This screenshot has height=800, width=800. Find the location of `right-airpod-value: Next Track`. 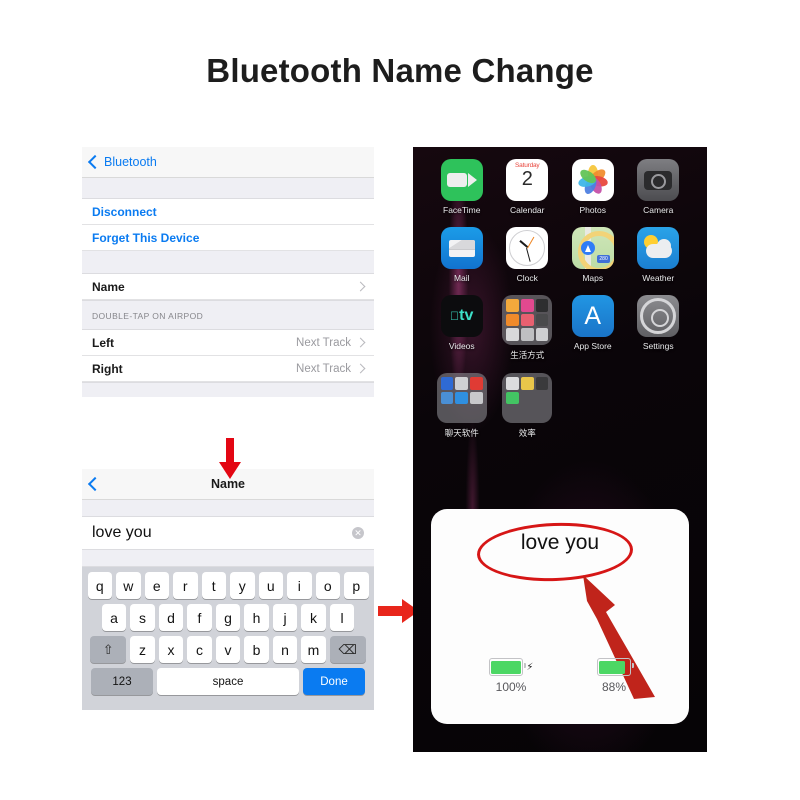

right-airpod-value: Next Track is located at coordinates (323, 368).